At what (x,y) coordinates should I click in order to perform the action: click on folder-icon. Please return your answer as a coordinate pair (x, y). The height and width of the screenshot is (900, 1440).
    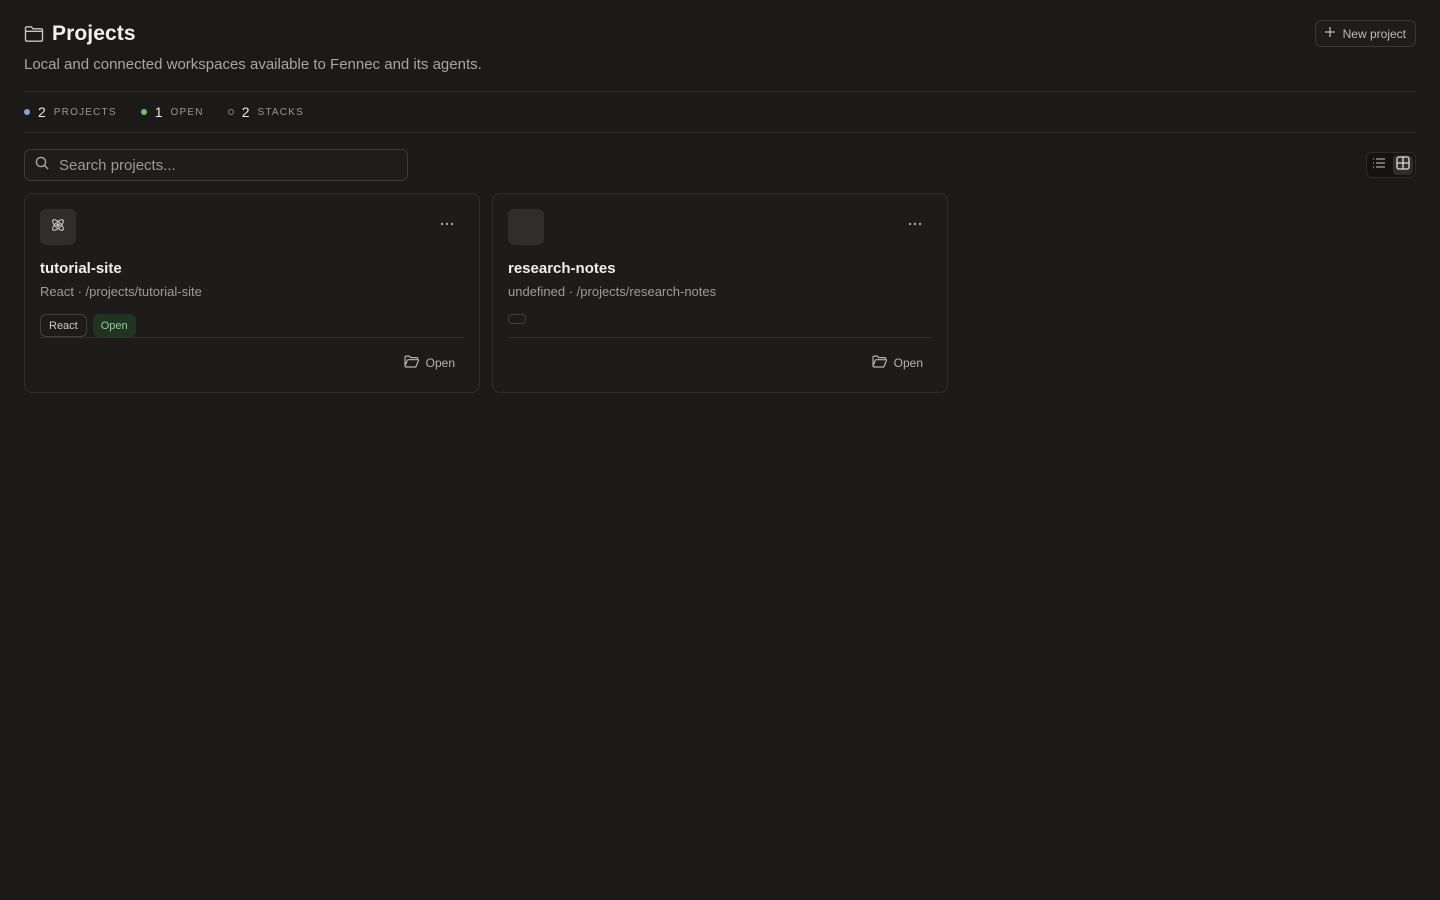
    Looking at the image, I should click on (34, 34).